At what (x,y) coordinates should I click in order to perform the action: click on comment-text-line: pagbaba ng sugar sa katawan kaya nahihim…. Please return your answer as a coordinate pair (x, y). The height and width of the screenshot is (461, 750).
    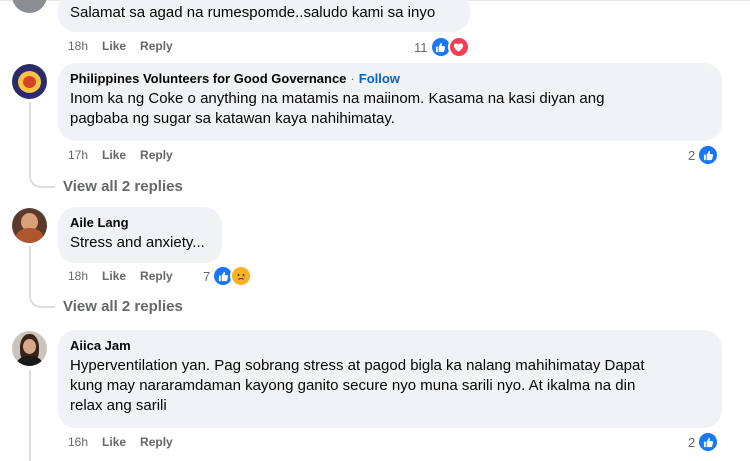
    Looking at the image, I should click on (232, 118).